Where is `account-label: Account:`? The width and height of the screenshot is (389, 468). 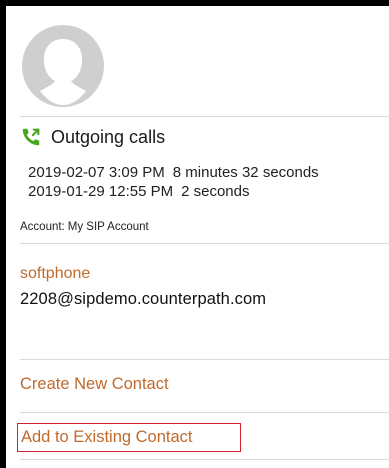
account-label: Account: is located at coordinates (42, 227).